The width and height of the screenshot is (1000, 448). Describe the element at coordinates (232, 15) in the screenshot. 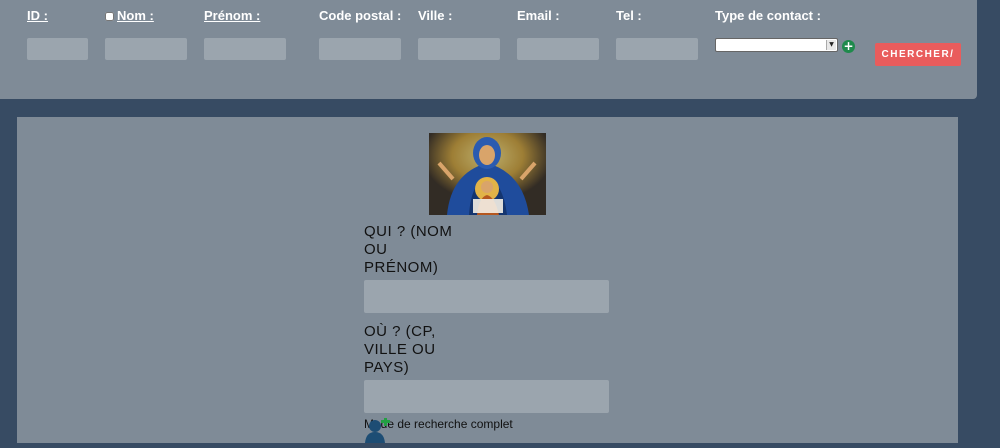

I see `prenom-label: Prénom :` at that location.